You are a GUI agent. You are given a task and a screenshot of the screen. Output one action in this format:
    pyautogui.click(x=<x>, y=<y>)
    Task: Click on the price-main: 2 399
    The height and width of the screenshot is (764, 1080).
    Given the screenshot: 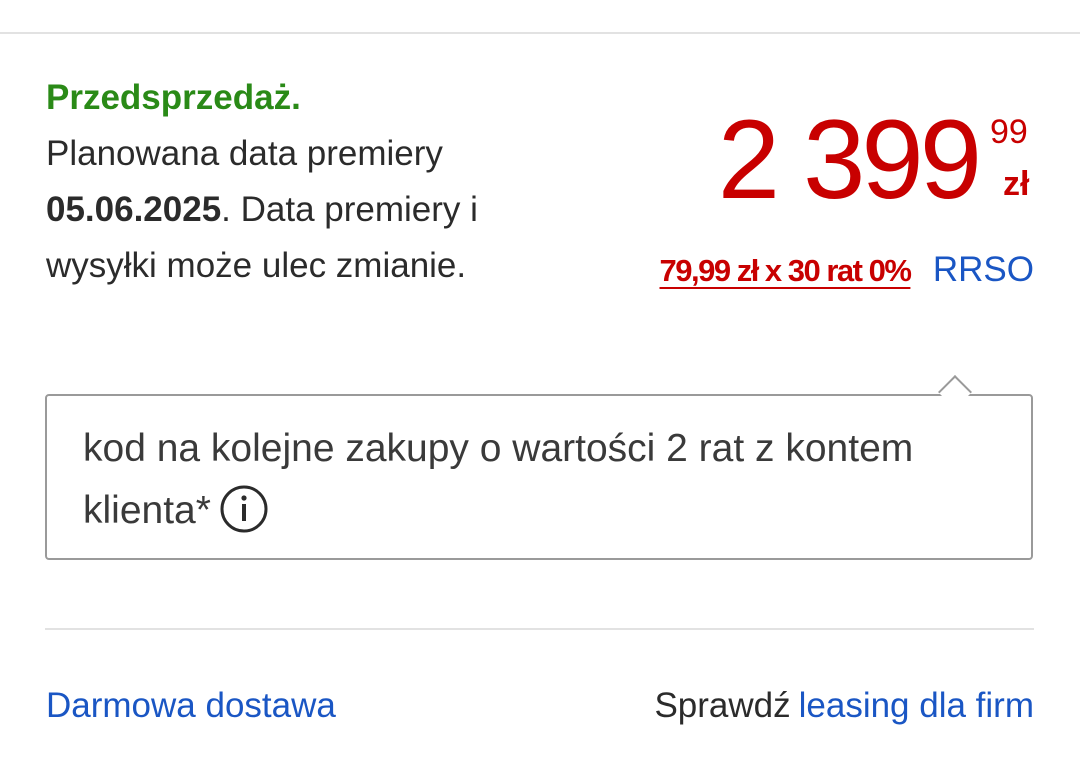 What is the action you would take?
    pyautogui.click(x=849, y=159)
    